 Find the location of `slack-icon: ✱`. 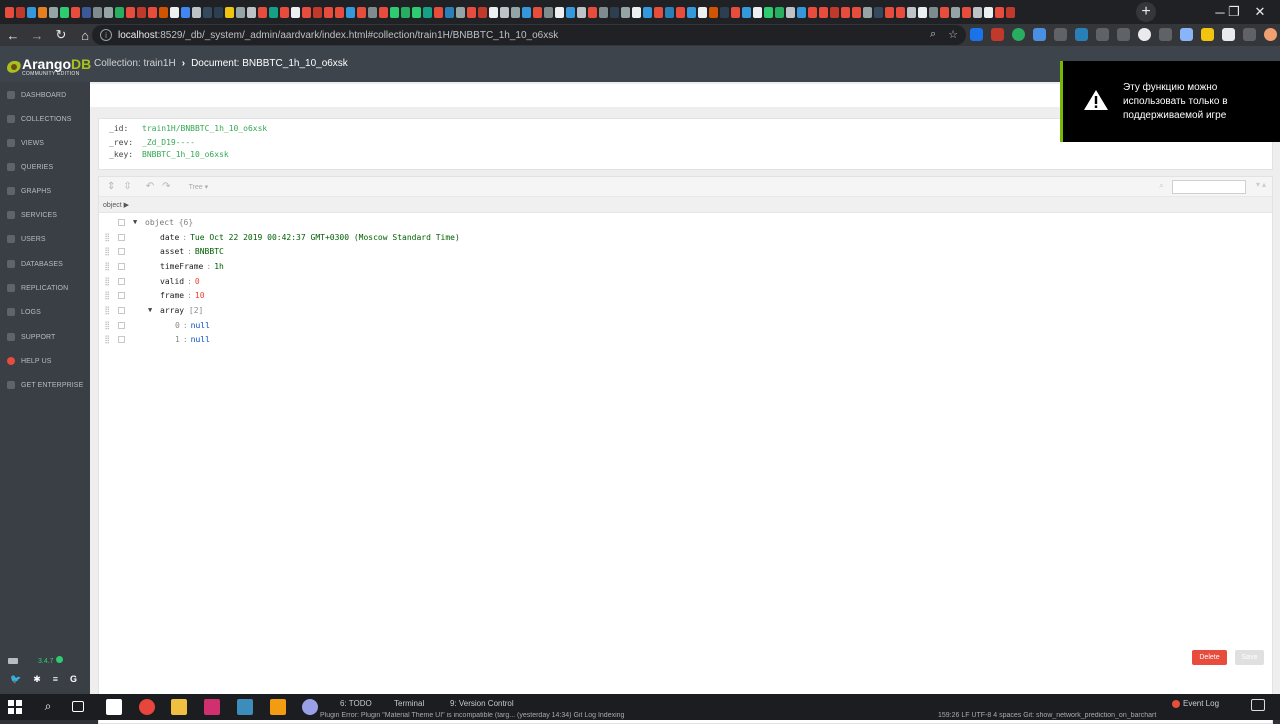

slack-icon: ✱ is located at coordinates (37, 679).